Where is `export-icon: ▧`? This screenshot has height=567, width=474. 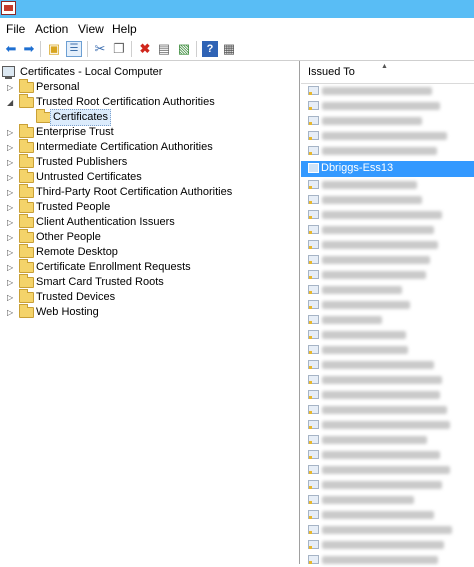
export-icon: ▧ is located at coordinates (184, 49).